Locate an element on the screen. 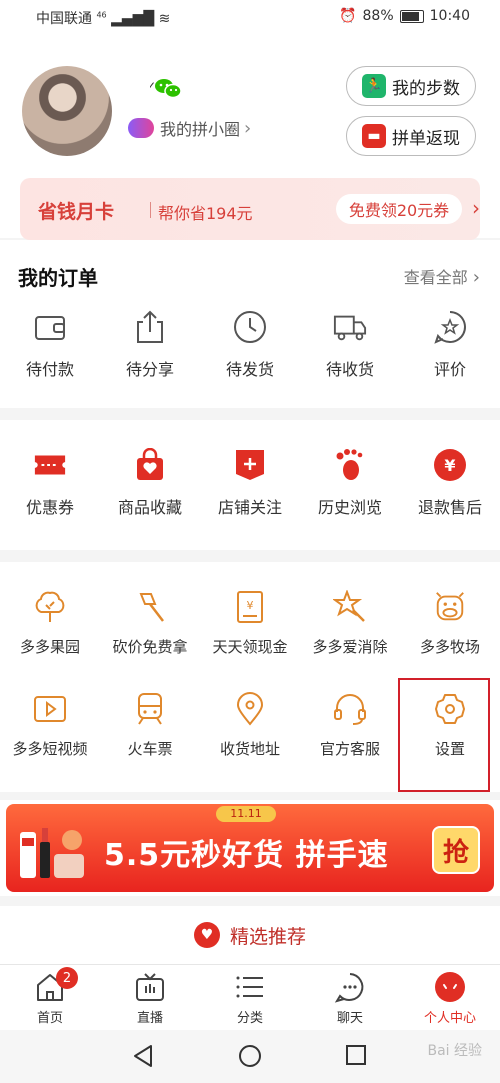 This screenshot has height=1083, width=500. shortcuts-section: 优惠券 商品收藏 店铺关注 历史浏览 ¥ 退款售后 is located at coordinates (250, 485).